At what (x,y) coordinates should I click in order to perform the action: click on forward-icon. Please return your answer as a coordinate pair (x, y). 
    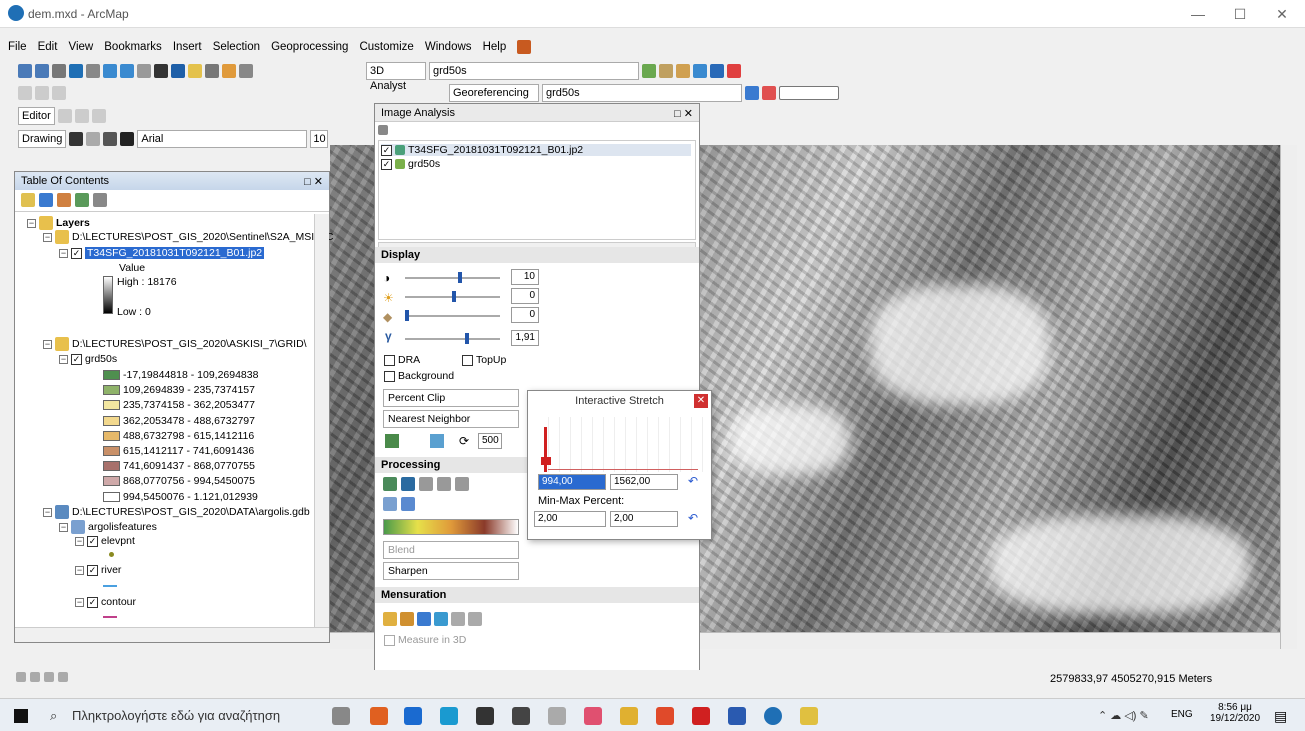
    Looking at the image, I should click on (127, 71).